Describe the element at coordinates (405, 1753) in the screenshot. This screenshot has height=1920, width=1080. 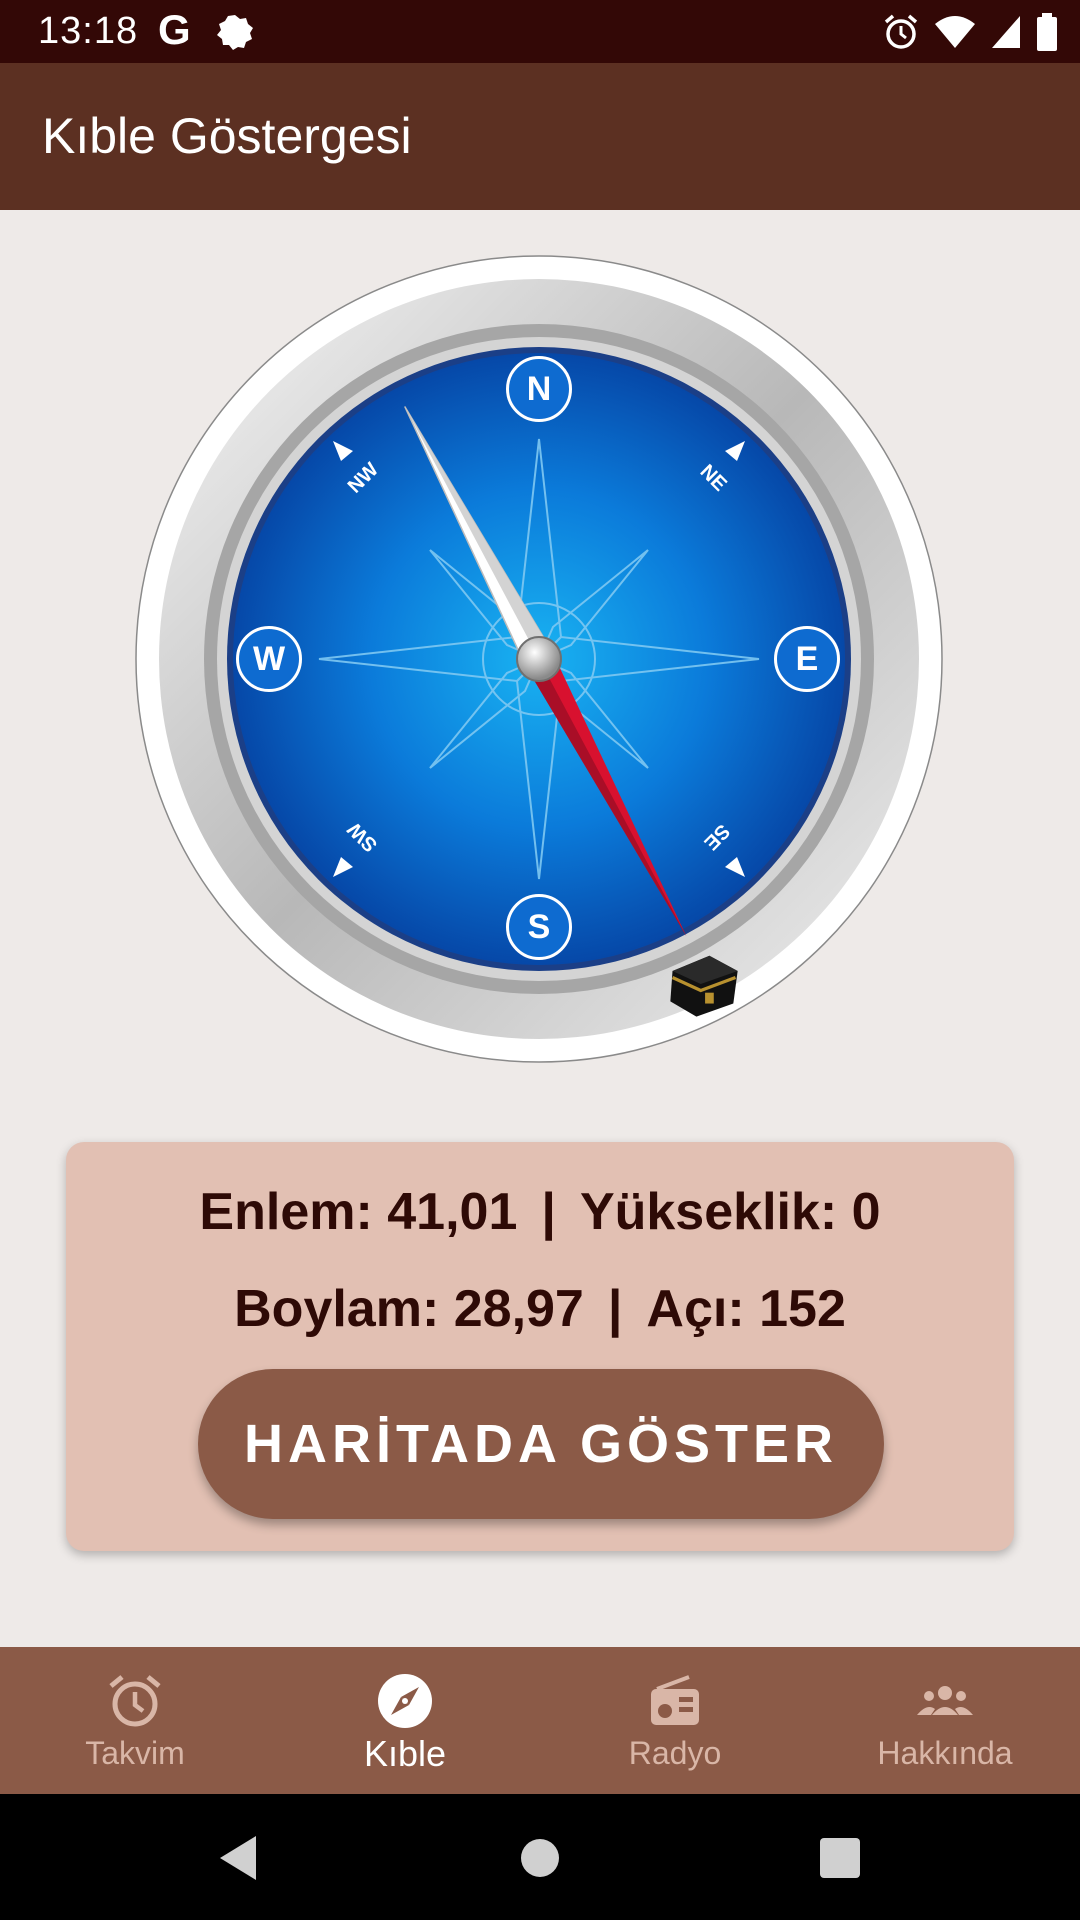
I see `nav-label-kible: Kıble` at that location.